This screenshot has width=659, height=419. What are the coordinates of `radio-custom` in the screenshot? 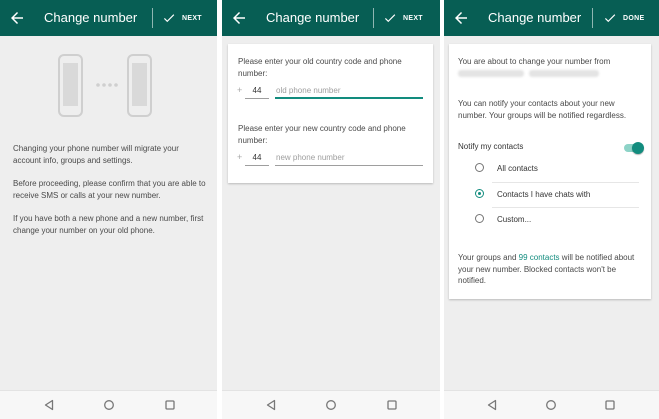 It's located at (479, 218).